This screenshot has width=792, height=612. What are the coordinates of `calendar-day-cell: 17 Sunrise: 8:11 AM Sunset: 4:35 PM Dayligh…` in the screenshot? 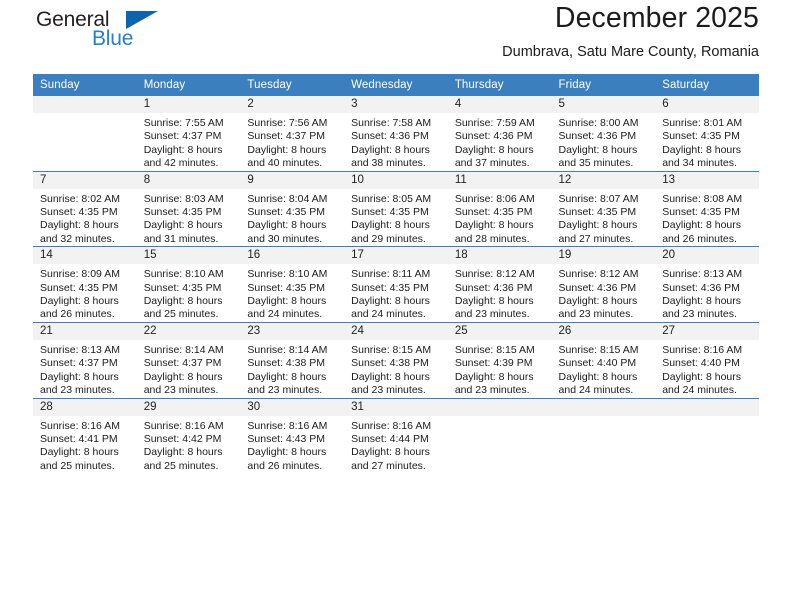 It's located at (396, 284).